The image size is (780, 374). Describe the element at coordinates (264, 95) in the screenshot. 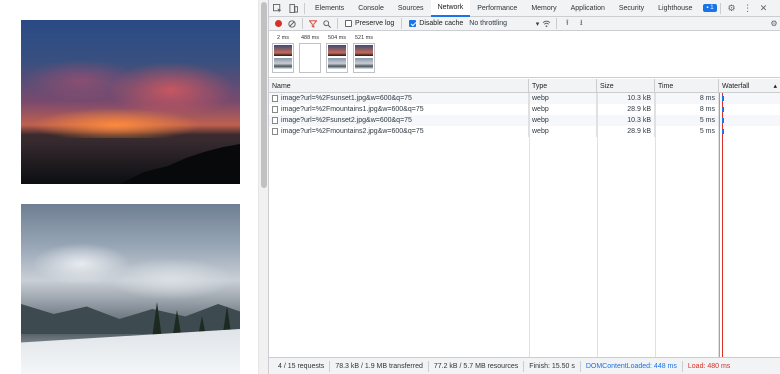

I see `scroll-thumb` at that location.